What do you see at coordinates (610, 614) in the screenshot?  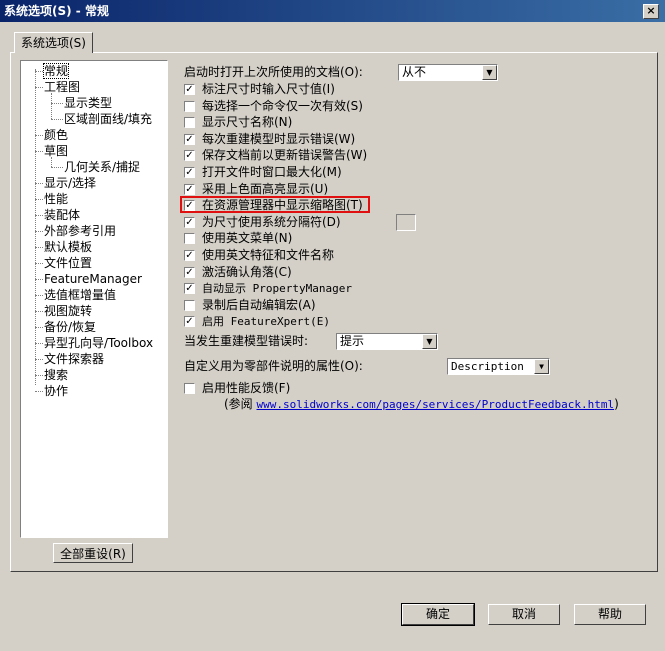 I see `help-button: 帮助` at bounding box center [610, 614].